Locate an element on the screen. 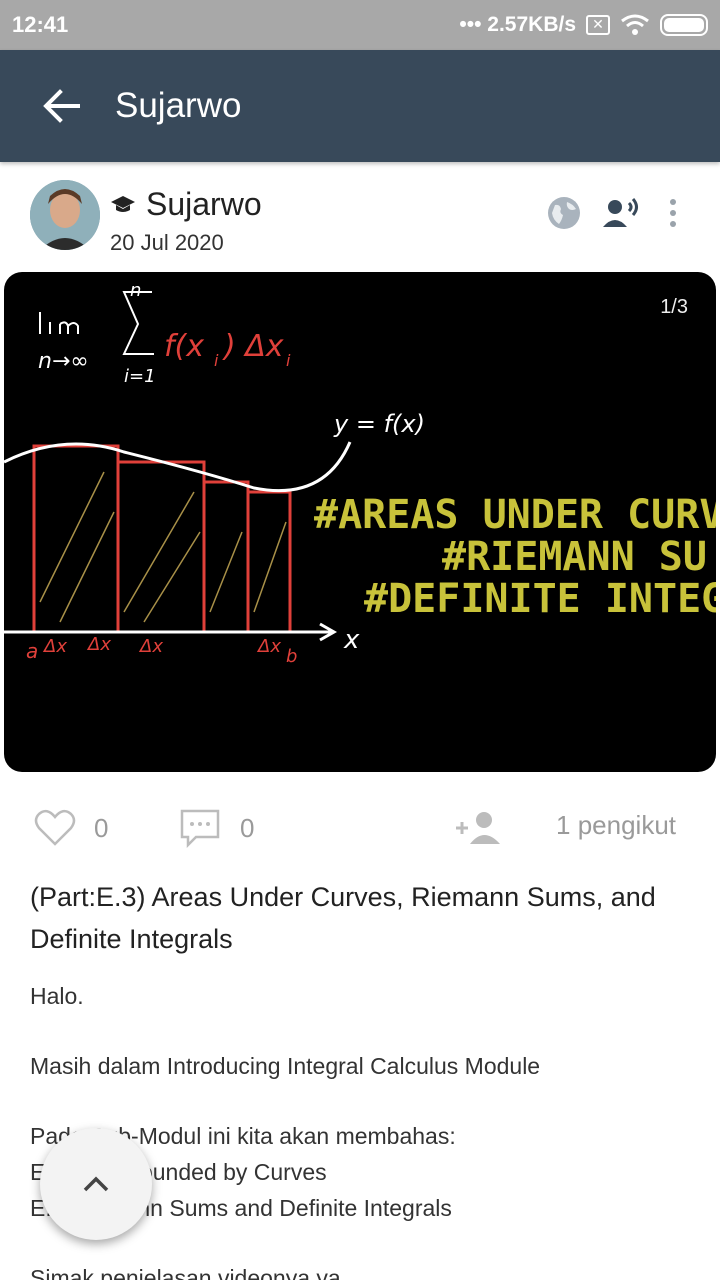 The width and height of the screenshot is (720, 1280). scroll-top-button is located at coordinates (96, 1184).